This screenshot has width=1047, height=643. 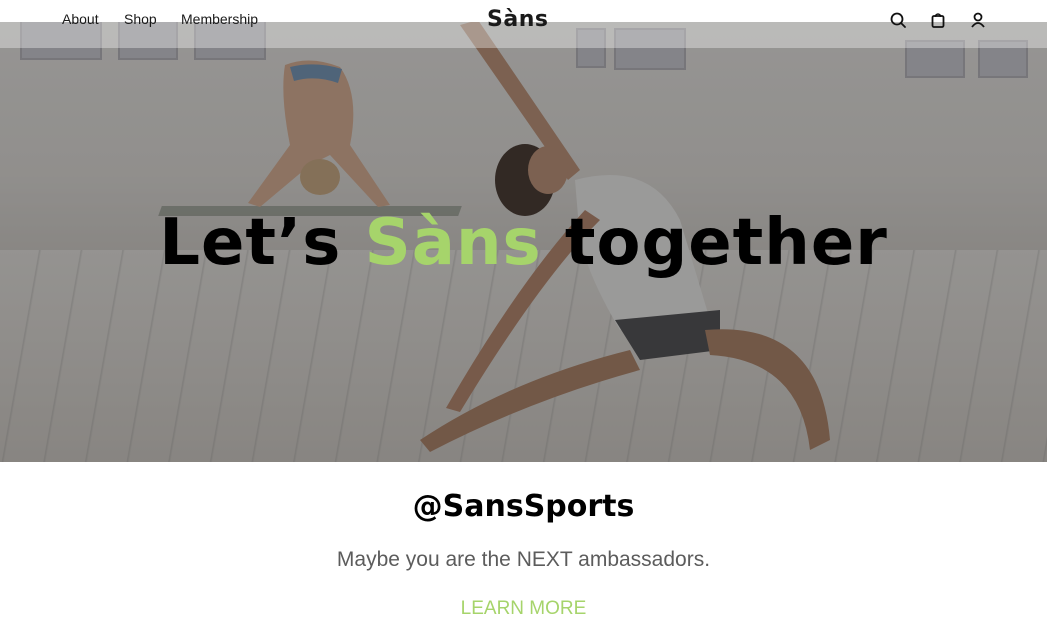 What do you see at coordinates (726, 243) in the screenshot?
I see `headline-text-end: together` at bounding box center [726, 243].